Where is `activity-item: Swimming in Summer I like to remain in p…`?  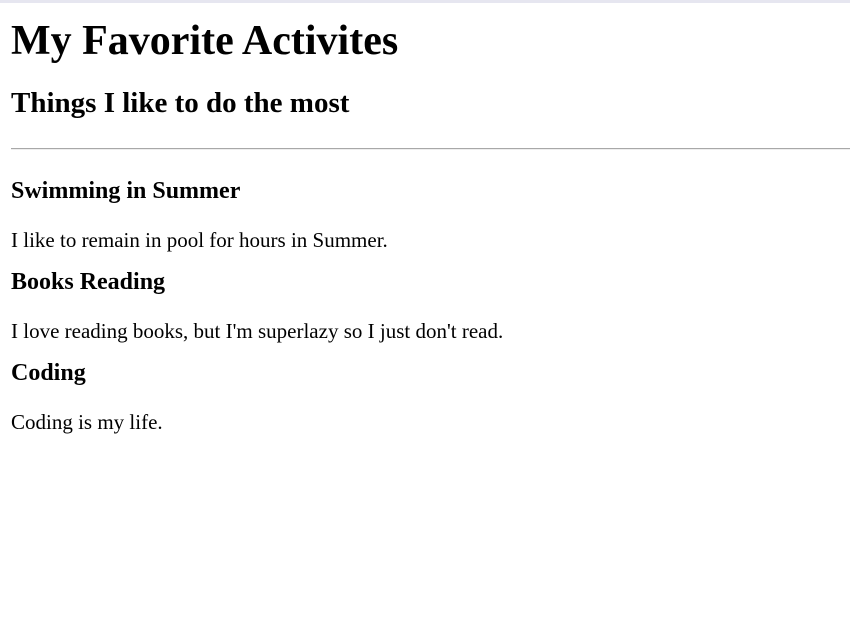 activity-item: Swimming in Summer I like to remain in p… is located at coordinates (430, 214).